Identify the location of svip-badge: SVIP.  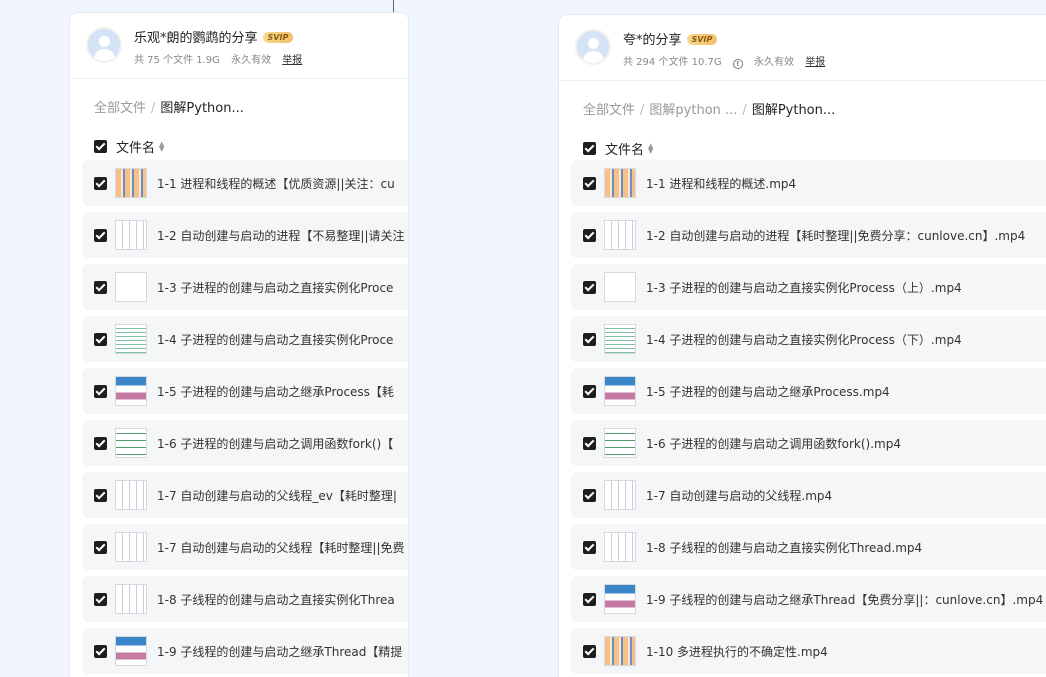
(278, 37).